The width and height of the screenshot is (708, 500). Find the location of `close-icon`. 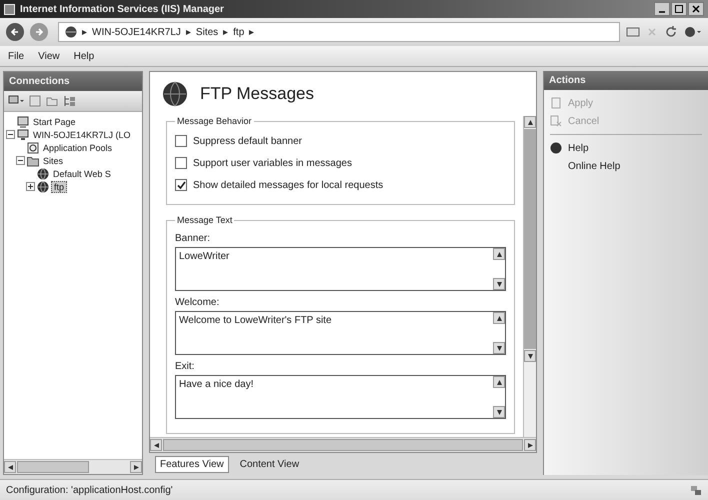

close-icon is located at coordinates (696, 9).